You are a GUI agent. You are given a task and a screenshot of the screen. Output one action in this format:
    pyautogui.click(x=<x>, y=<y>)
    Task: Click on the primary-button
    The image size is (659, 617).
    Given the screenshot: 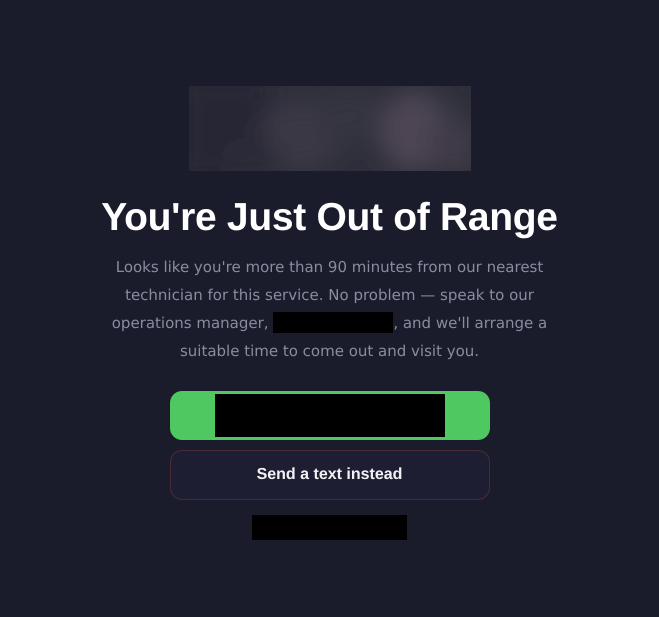 What is the action you would take?
    pyautogui.click(x=330, y=415)
    